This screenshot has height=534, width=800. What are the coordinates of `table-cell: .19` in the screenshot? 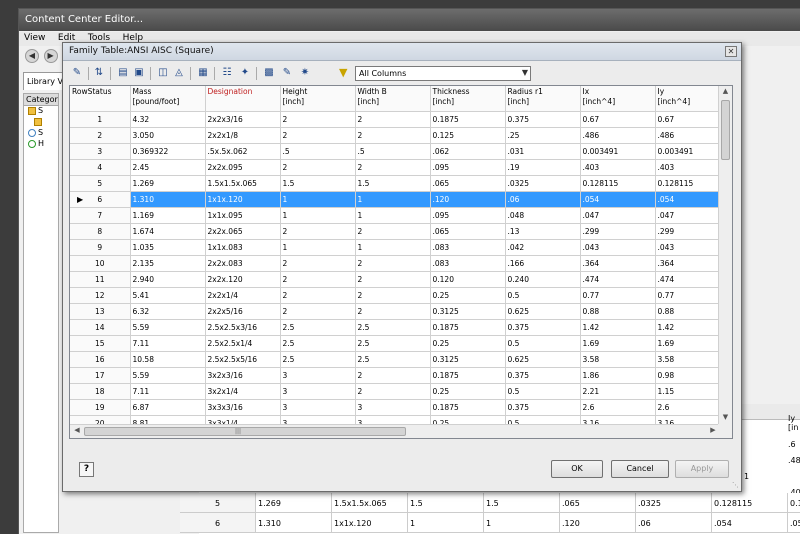 It's located at (543, 167).